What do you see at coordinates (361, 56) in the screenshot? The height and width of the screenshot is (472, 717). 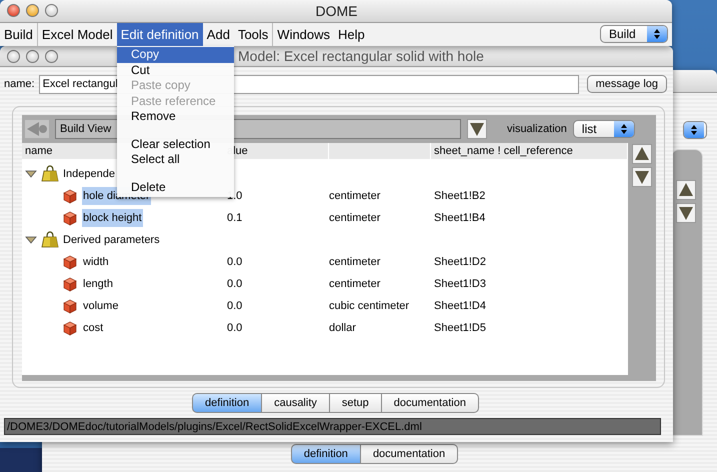 I see `window-title: Model: Excel rectangular solid with hole` at bounding box center [361, 56].